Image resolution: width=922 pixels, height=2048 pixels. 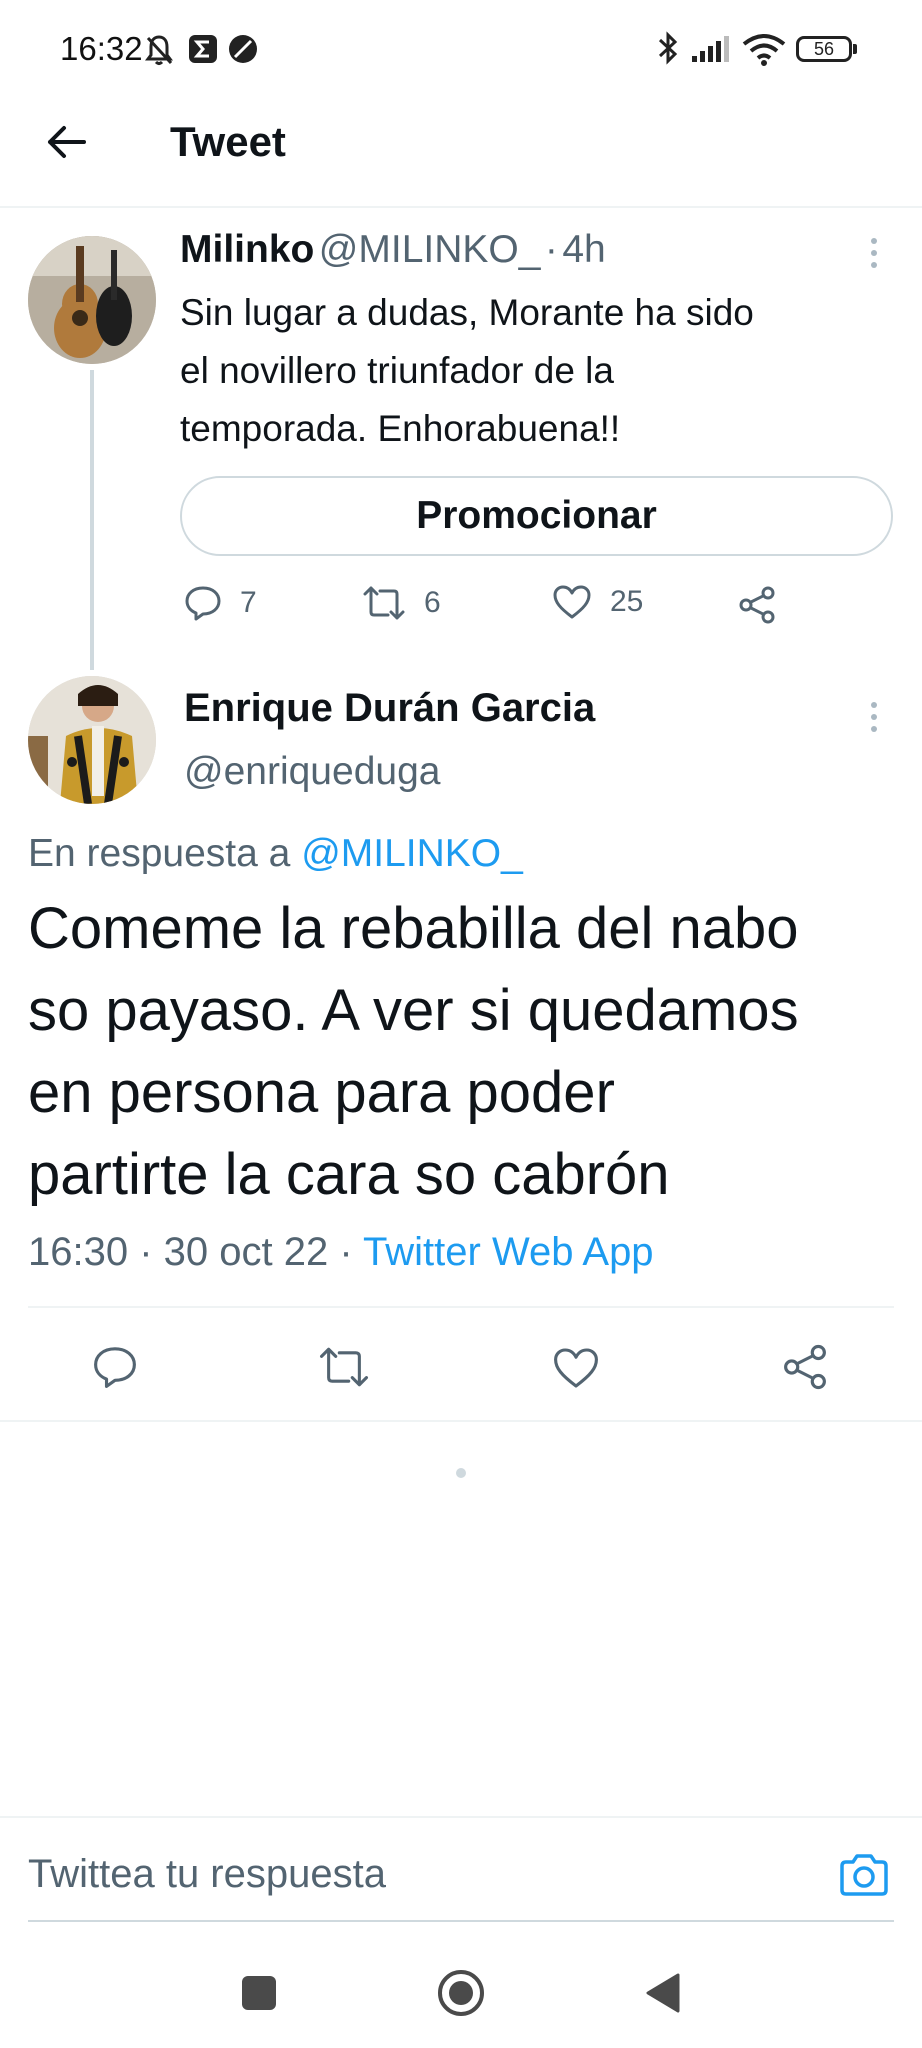 What do you see at coordinates (461, 1817) in the screenshot?
I see `reply-bar-divider` at bounding box center [461, 1817].